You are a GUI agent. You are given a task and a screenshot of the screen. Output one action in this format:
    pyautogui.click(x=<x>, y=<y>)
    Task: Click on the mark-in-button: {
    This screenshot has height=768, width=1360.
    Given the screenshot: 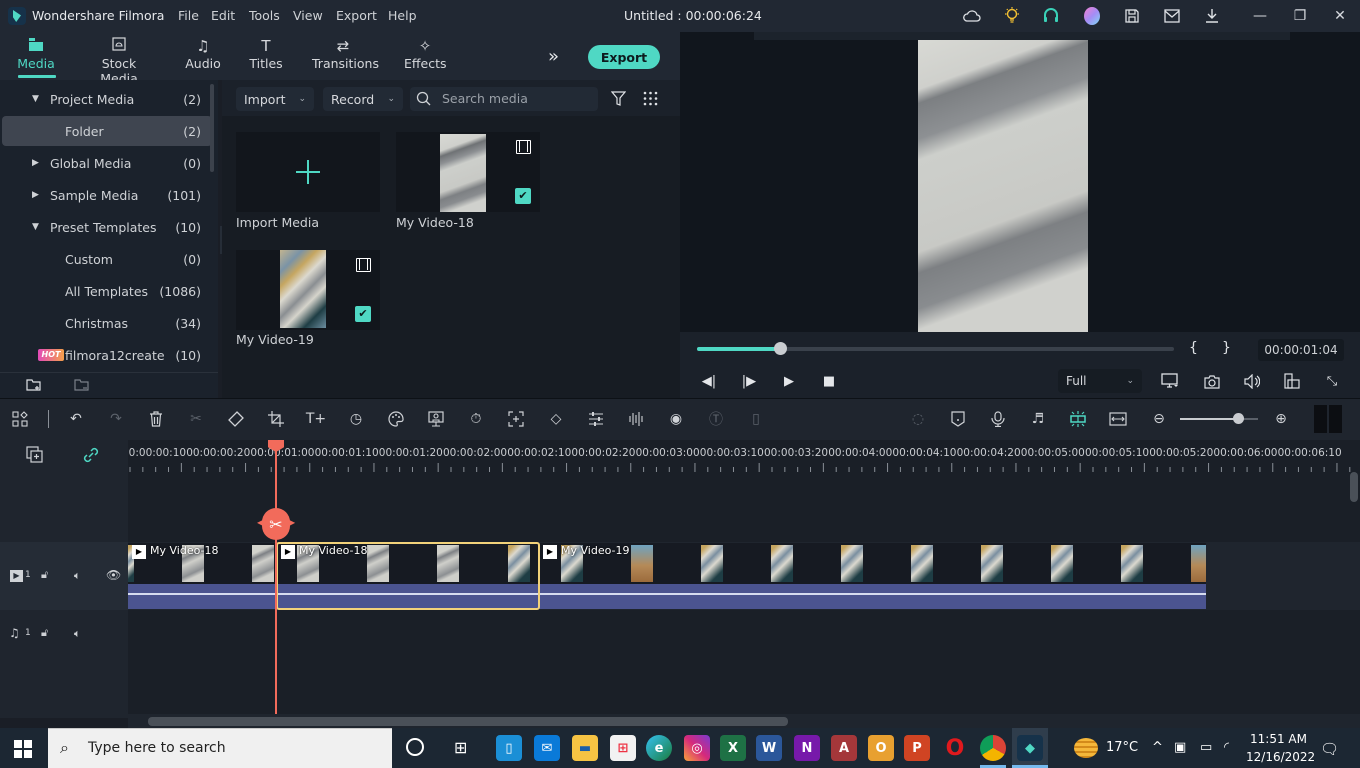 What is the action you would take?
    pyautogui.click(x=1193, y=348)
    